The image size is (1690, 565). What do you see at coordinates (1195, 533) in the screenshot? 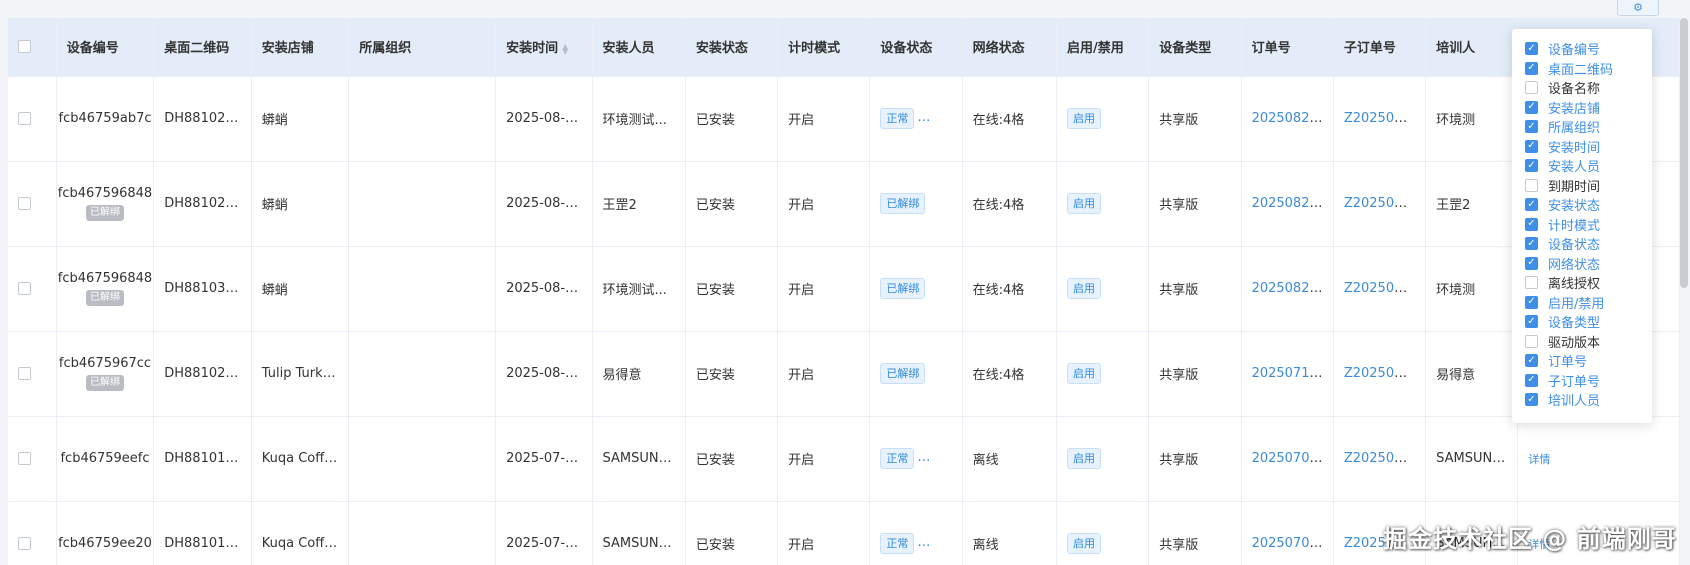
I see `cell-device-type: 共享版` at bounding box center [1195, 533].